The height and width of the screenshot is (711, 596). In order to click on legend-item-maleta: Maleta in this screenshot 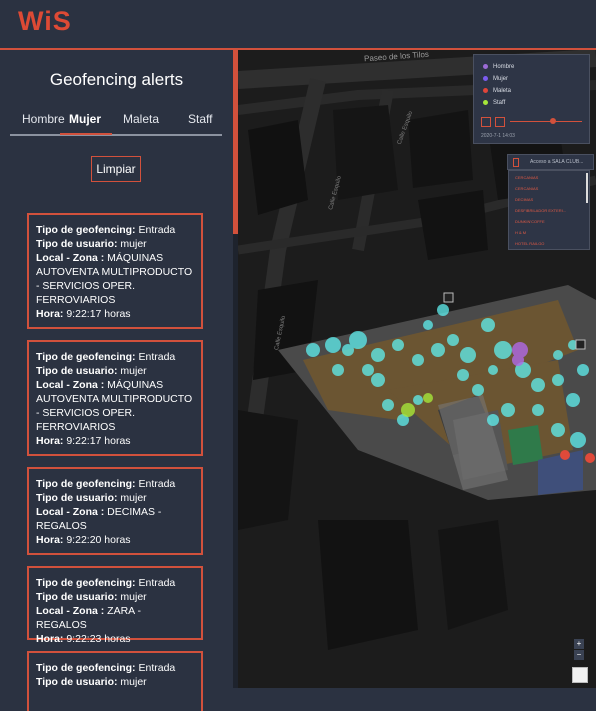, I will do `click(497, 91)`.